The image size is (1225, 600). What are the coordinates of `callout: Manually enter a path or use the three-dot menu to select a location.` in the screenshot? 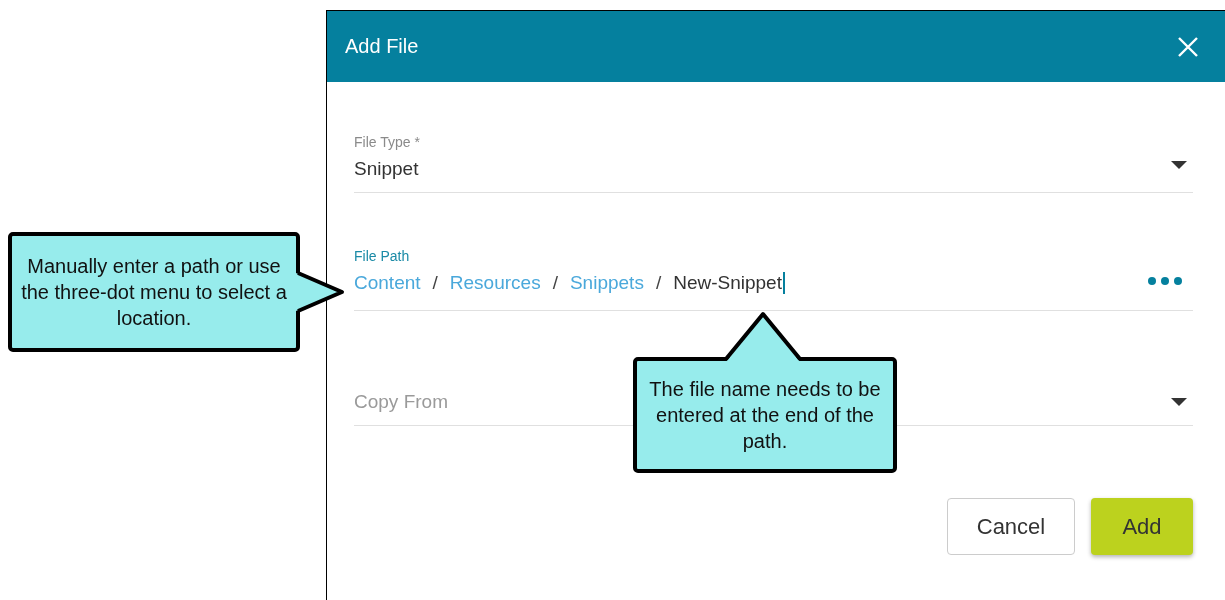 It's located at (154, 292).